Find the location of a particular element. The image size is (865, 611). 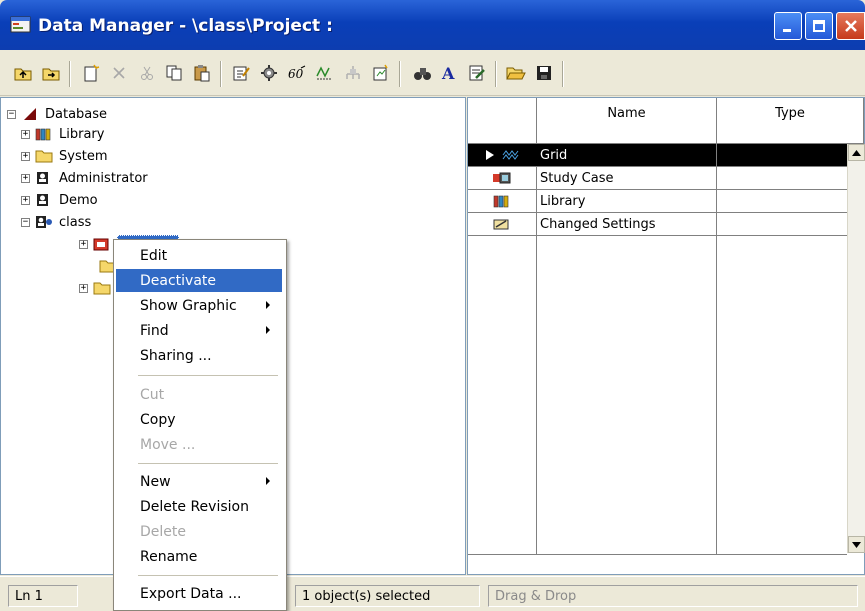

column-header-type: Type is located at coordinates (790, 121).